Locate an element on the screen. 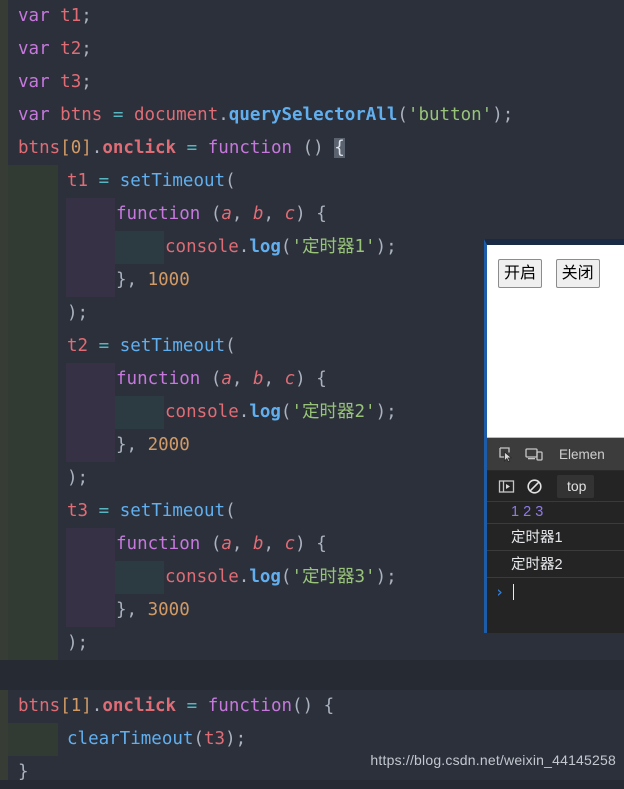  page-button-row: 开启 关闭 is located at coordinates (555, 266).